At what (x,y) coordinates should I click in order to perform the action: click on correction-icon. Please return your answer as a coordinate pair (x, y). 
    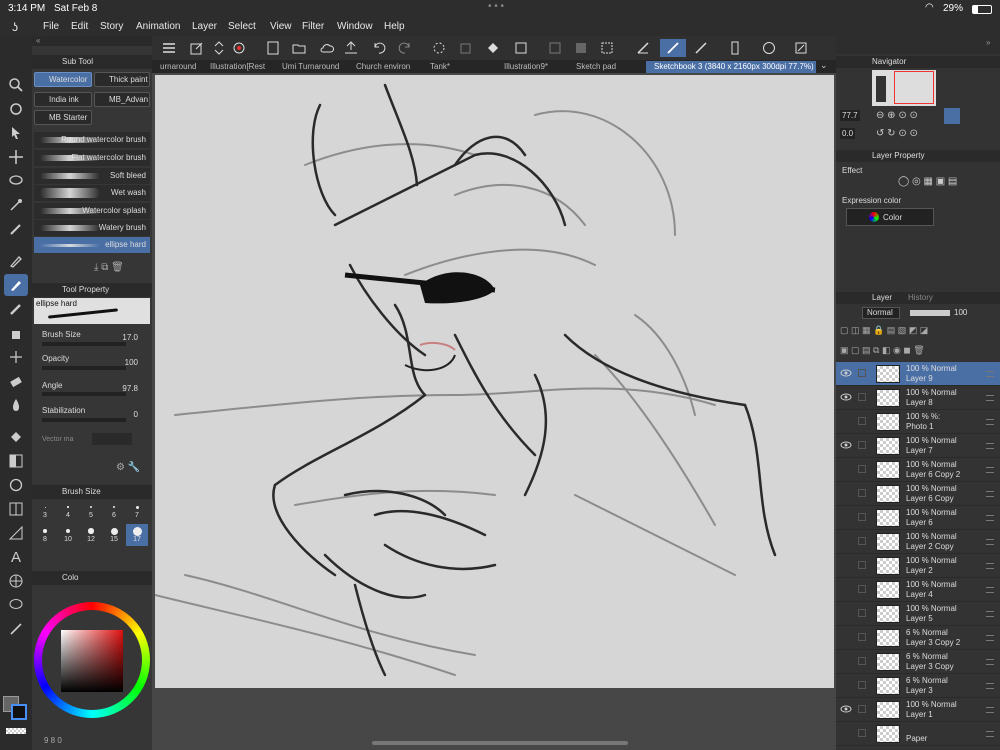
    Looking at the image, I should click on (16, 629).